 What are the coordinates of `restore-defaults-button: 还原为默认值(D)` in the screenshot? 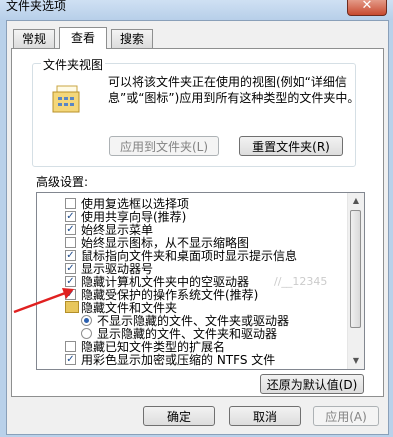 It's located at (312, 384).